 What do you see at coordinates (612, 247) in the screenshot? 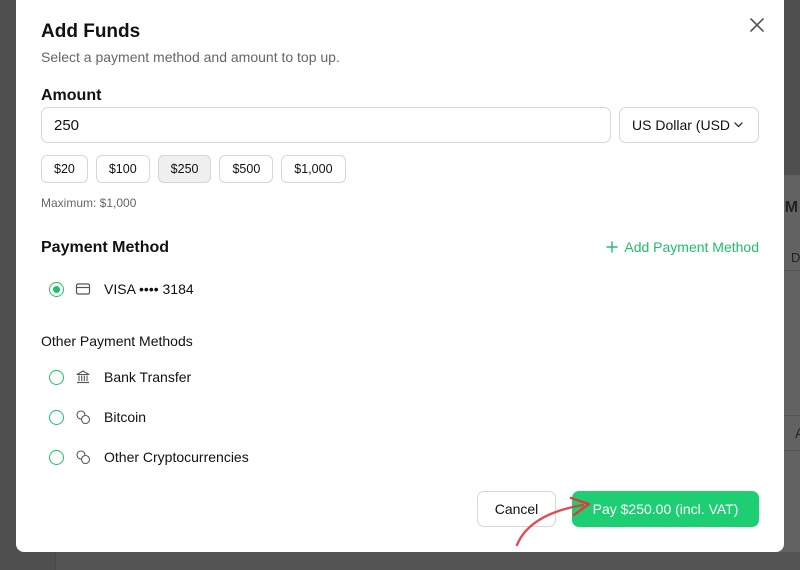
I see `plus-icon` at bounding box center [612, 247].